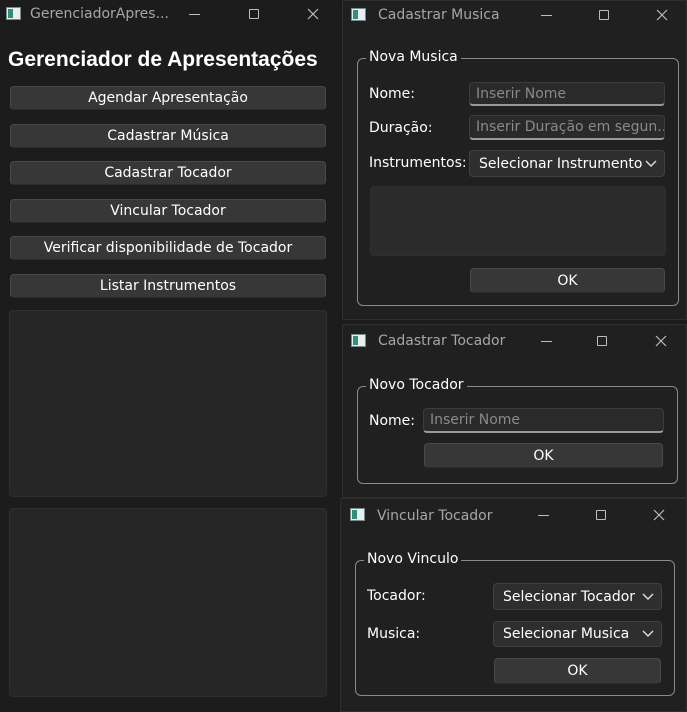  What do you see at coordinates (168, 211) in the screenshot?
I see `vincular-tocador-button: Vincular Tocador` at bounding box center [168, 211].